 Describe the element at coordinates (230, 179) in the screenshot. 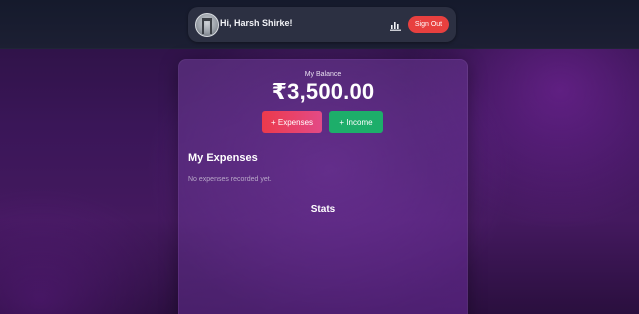

I see `expenses-empty-message: No expenses recorded yet.` at that location.